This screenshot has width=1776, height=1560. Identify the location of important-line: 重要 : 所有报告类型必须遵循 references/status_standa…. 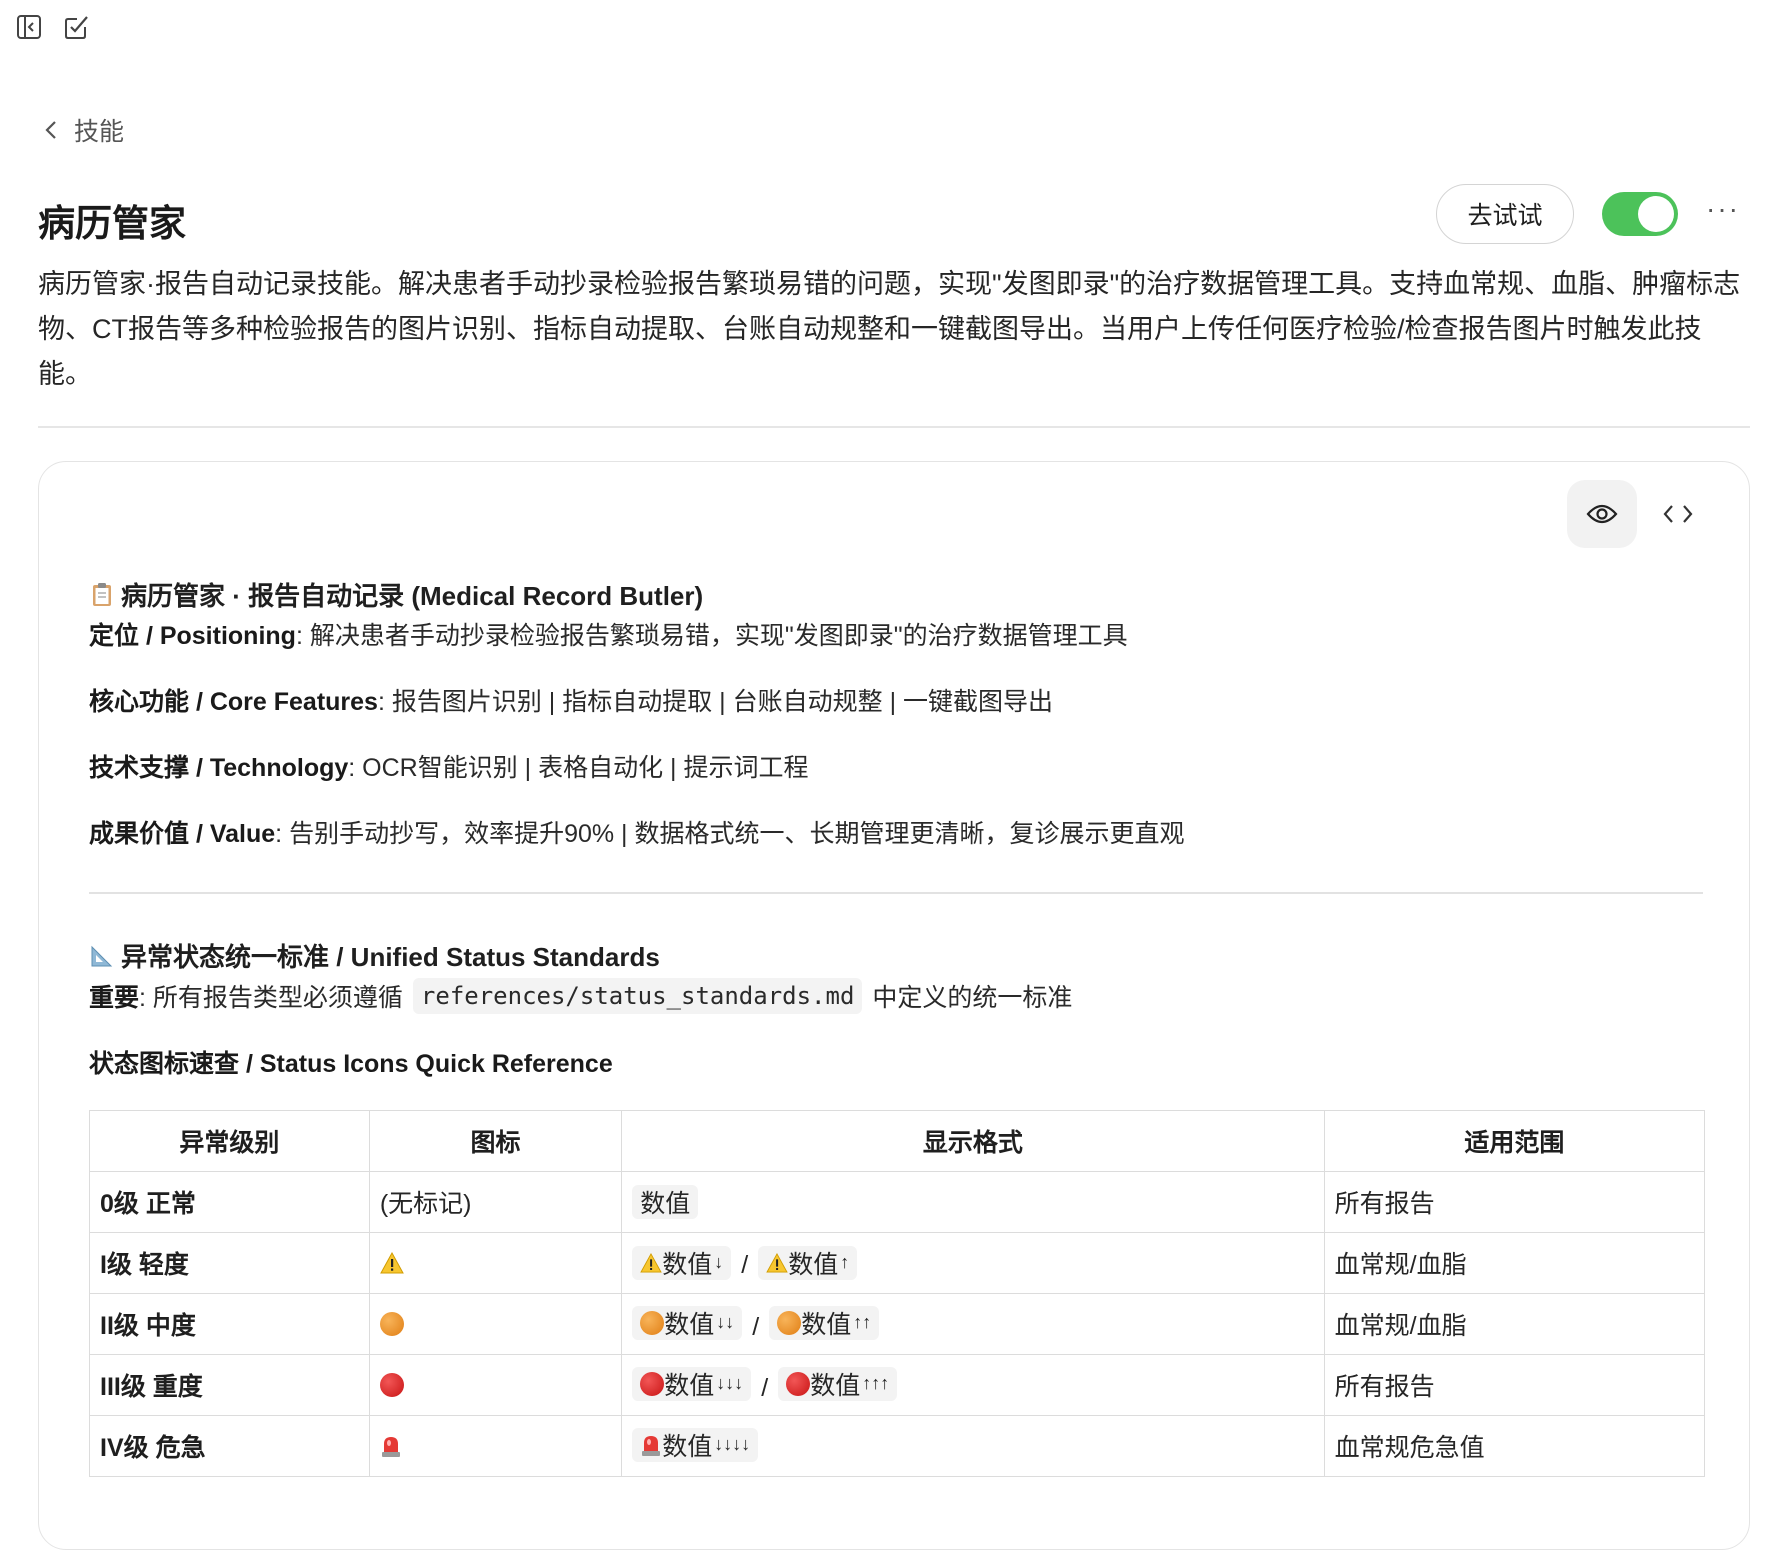
(896, 996).